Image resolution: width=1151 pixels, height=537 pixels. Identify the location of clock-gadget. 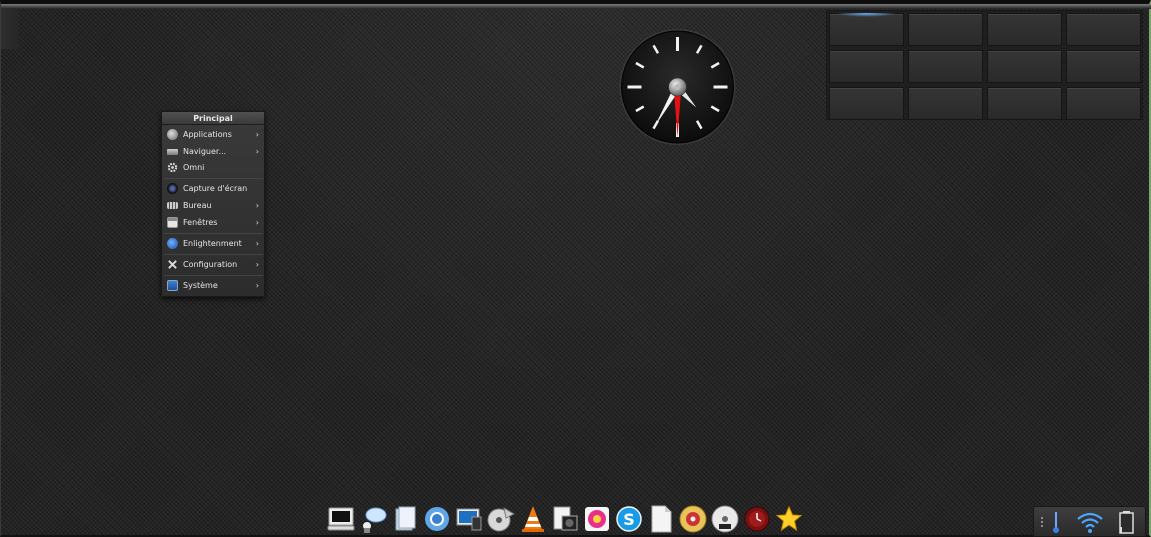
(677, 87).